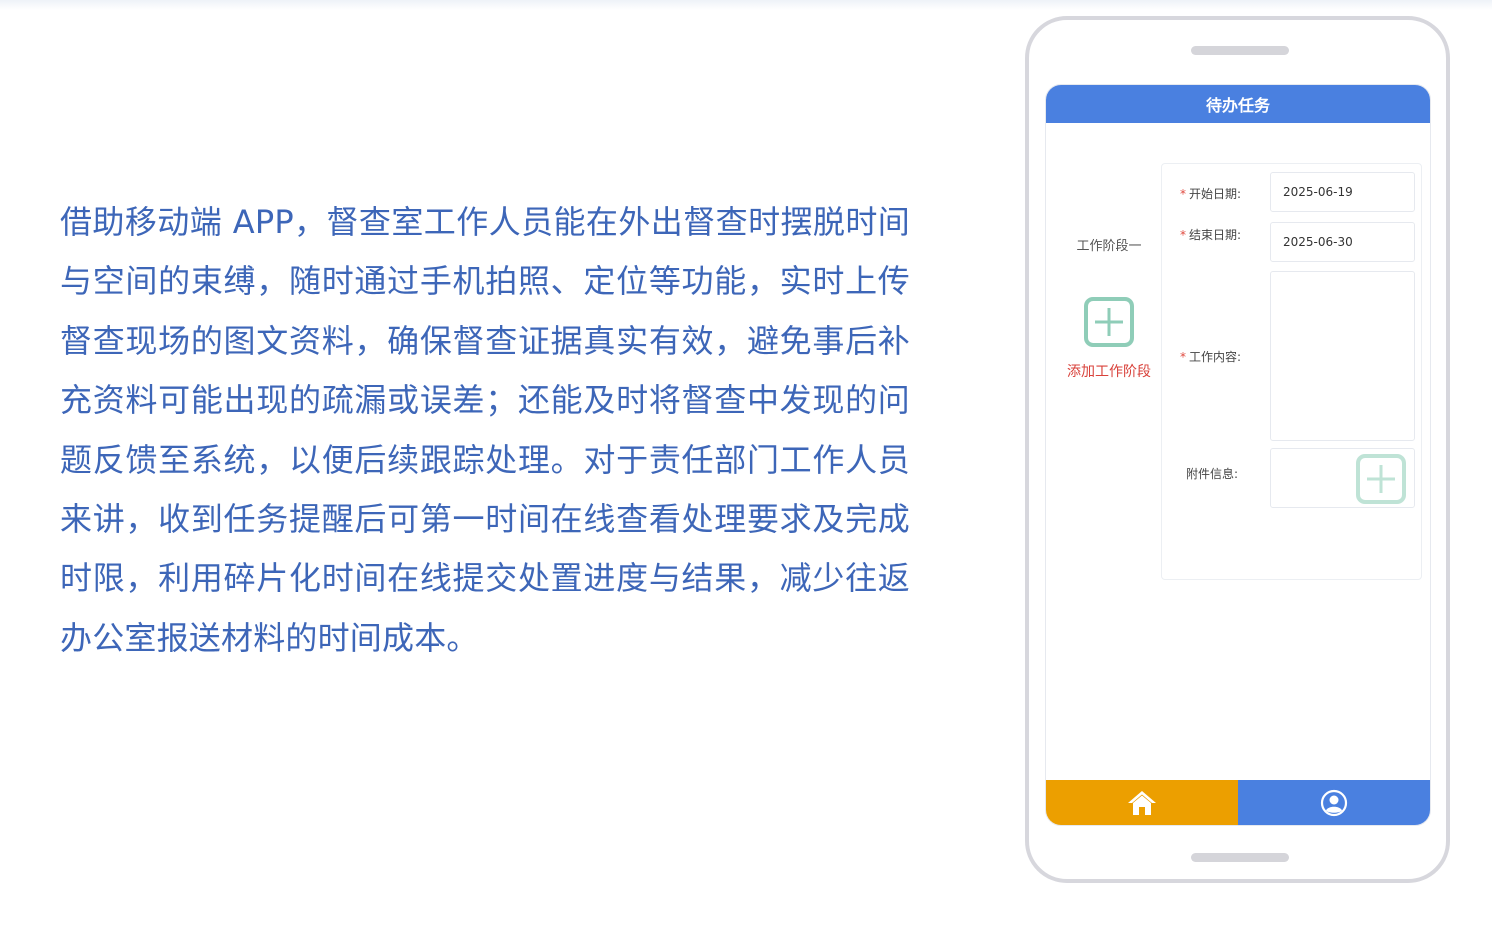 This screenshot has height=935, width=1492. I want to click on attachment-field, so click(1342, 478).